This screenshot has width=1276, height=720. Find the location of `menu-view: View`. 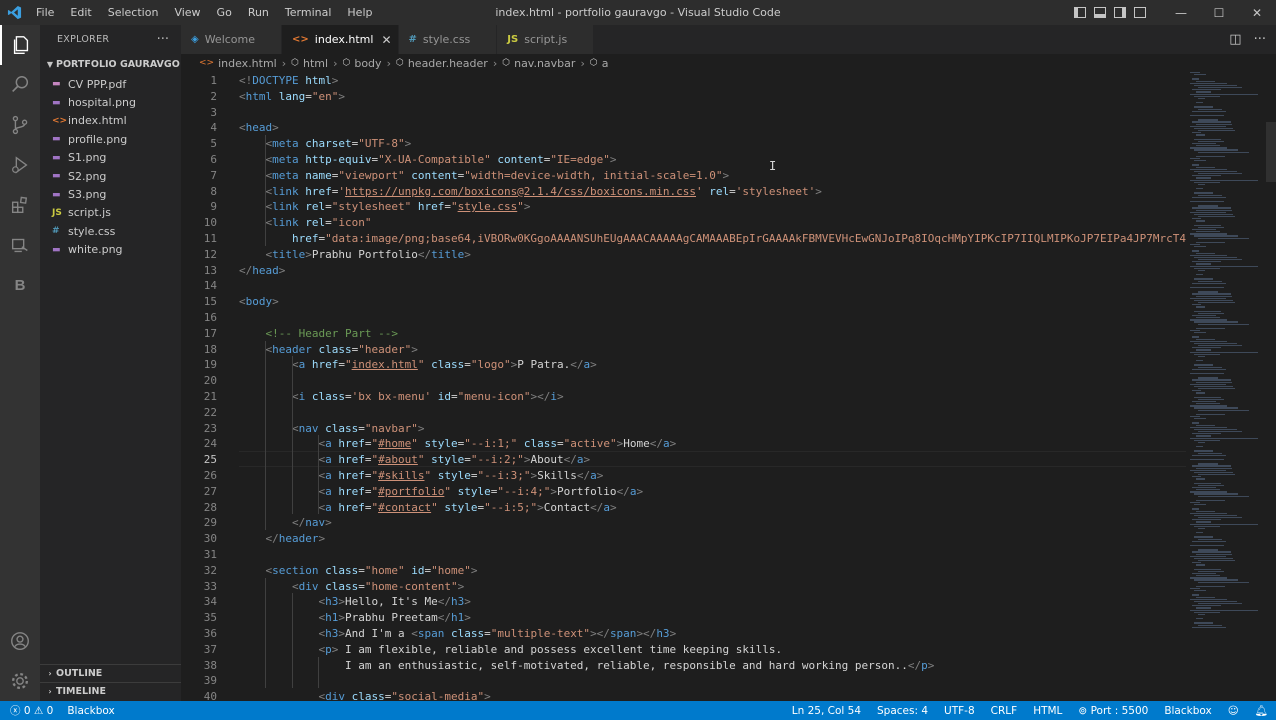

menu-view: View is located at coordinates (187, 12).